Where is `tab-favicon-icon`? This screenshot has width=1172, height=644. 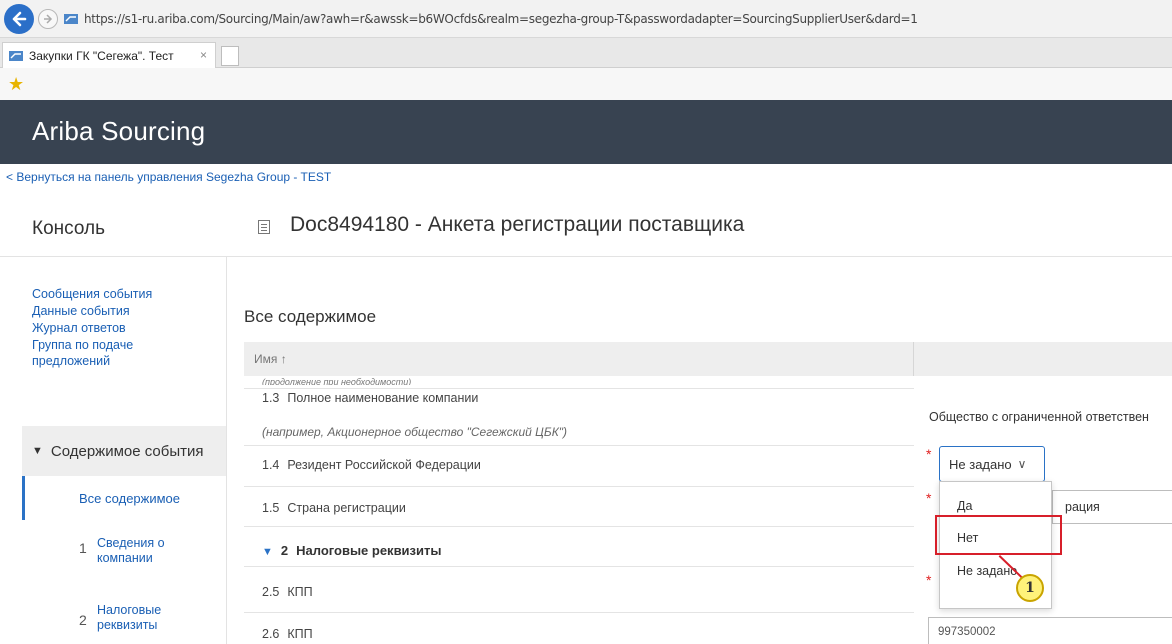 tab-favicon-icon is located at coordinates (16, 55).